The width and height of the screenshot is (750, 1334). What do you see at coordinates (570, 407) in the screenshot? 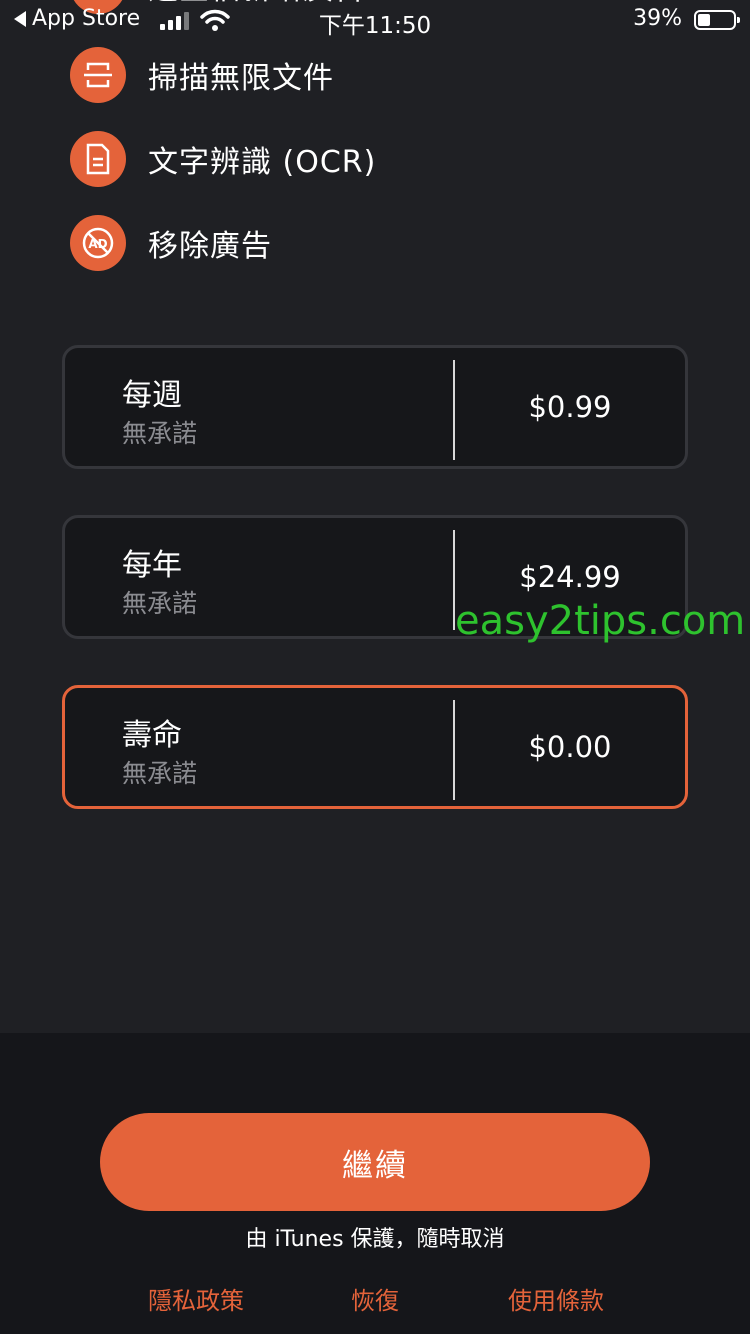
I see `plan-price: $0.99` at bounding box center [570, 407].